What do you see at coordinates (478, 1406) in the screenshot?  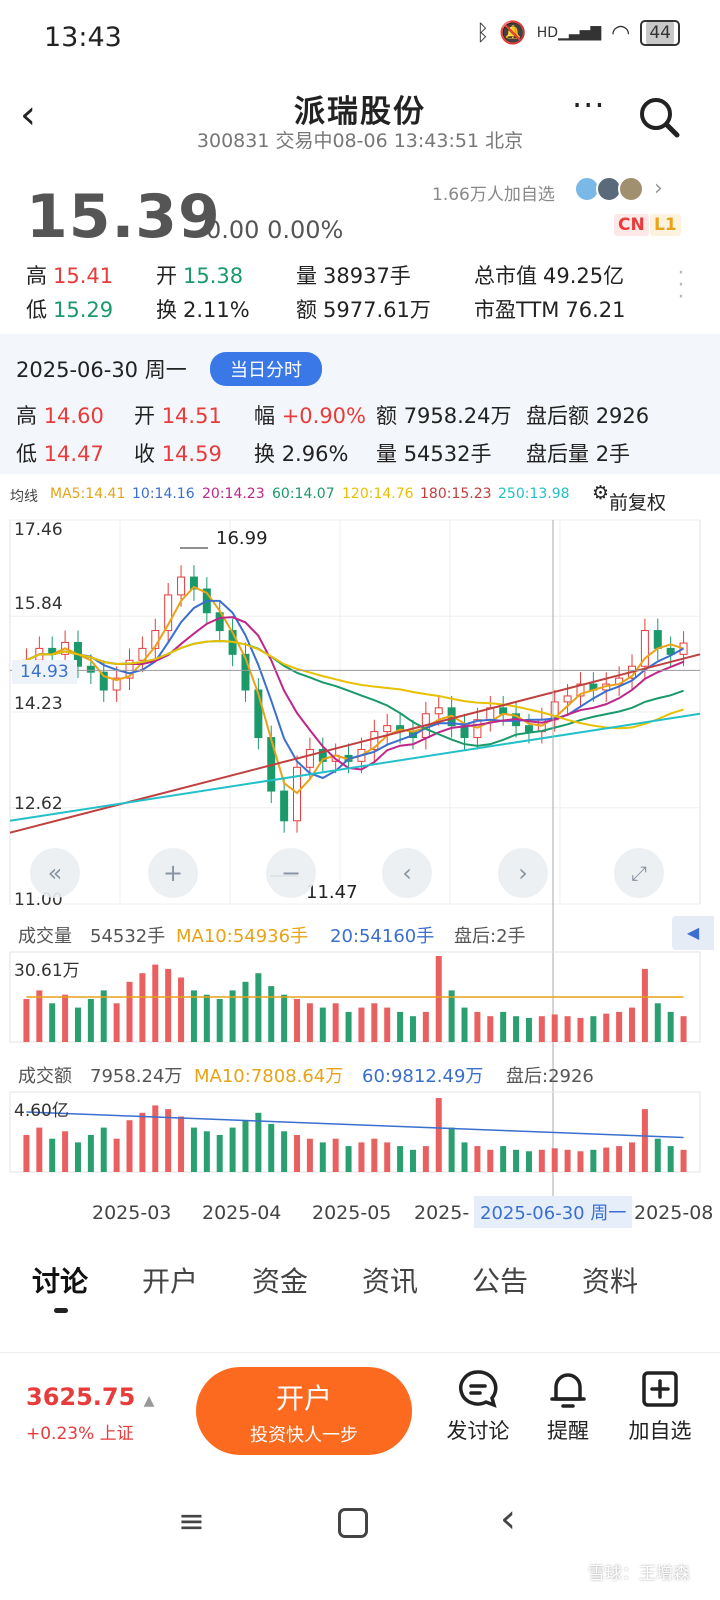 I see `post-discussion-button: 发讨论` at bounding box center [478, 1406].